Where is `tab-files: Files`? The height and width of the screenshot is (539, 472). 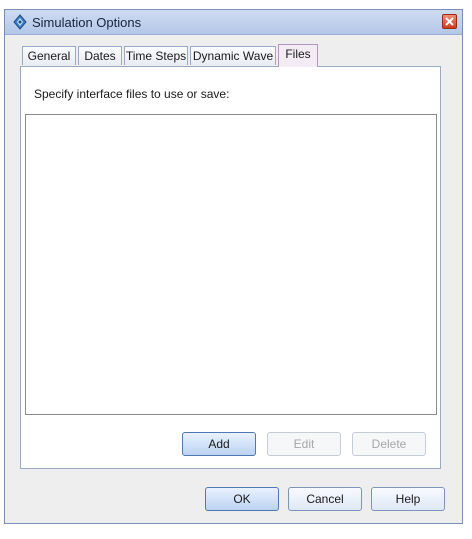 tab-files: Files is located at coordinates (298, 55).